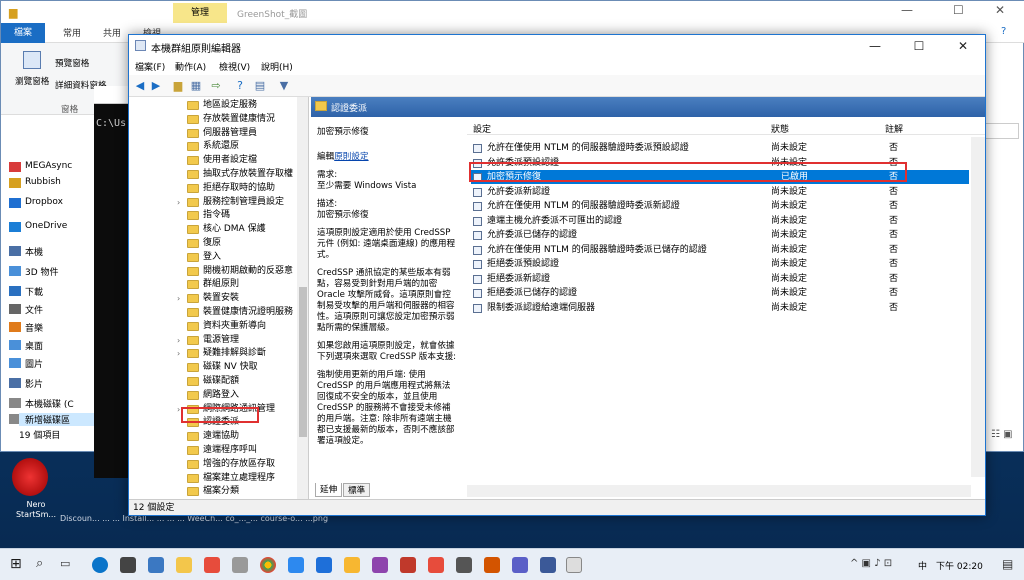 The width and height of the screenshot is (1024, 580). Describe the element at coordinates (436, 565) in the screenshot. I see `app6-icon` at that location.